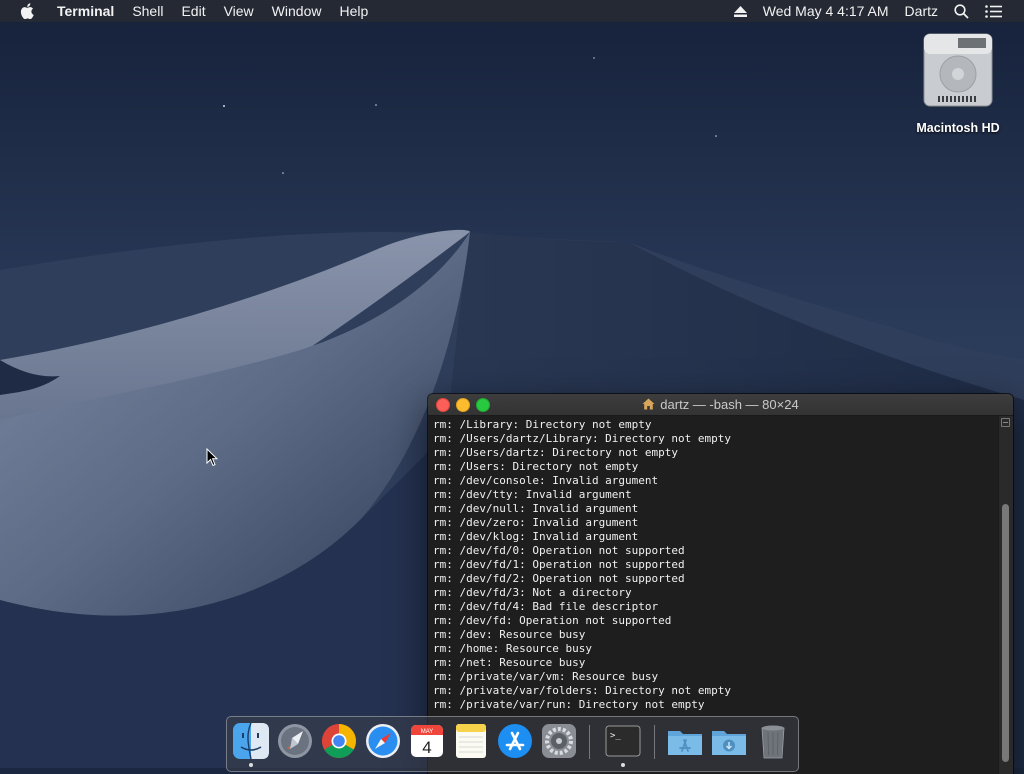  I want to click on terminal-line: rm: /net: Resource busy, so click(509, 662).